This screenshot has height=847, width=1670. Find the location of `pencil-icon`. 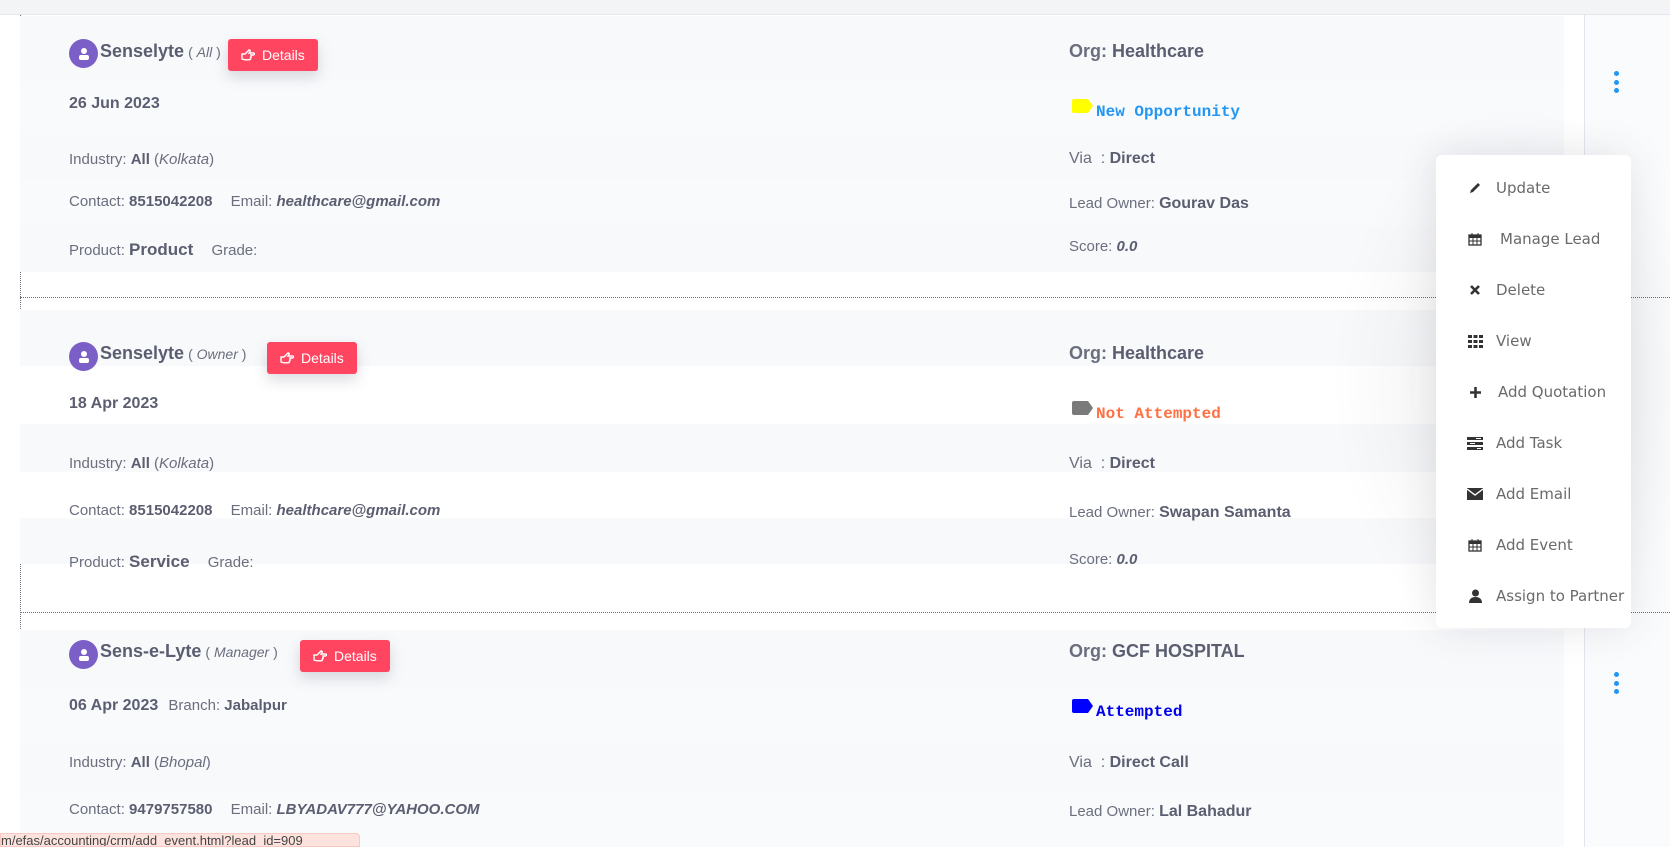

pencil-icon is located at coordinates (1475, 188).